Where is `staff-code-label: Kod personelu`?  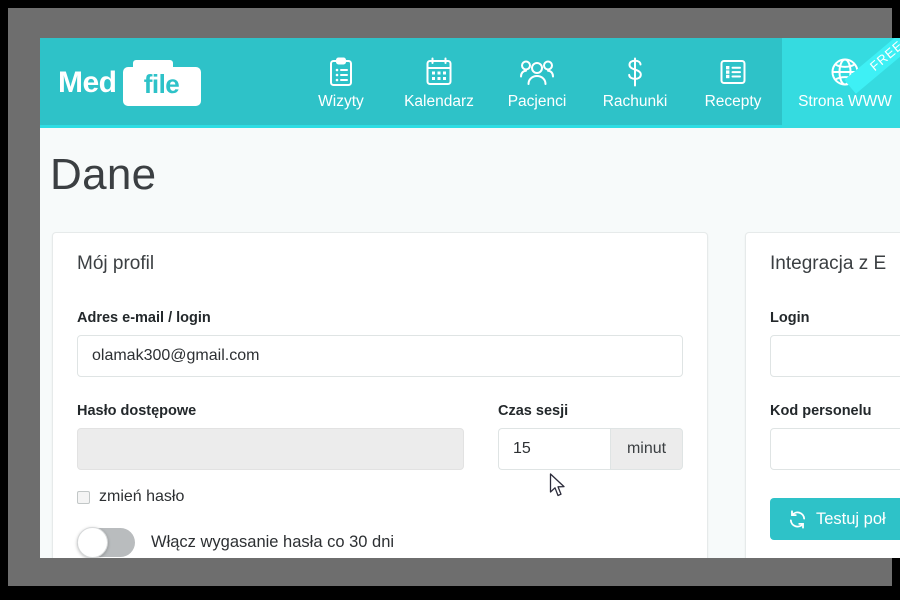 staff-code-label: Kod personelu is located at coordinates (821, 411).